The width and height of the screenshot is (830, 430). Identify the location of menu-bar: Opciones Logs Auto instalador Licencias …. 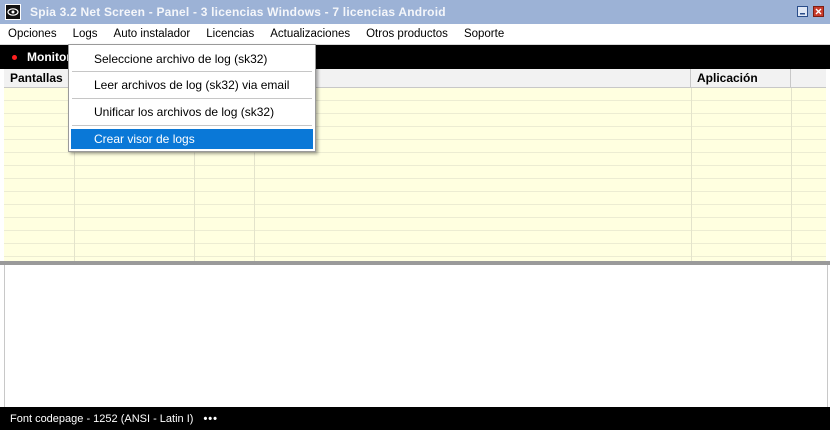
(415, 34).